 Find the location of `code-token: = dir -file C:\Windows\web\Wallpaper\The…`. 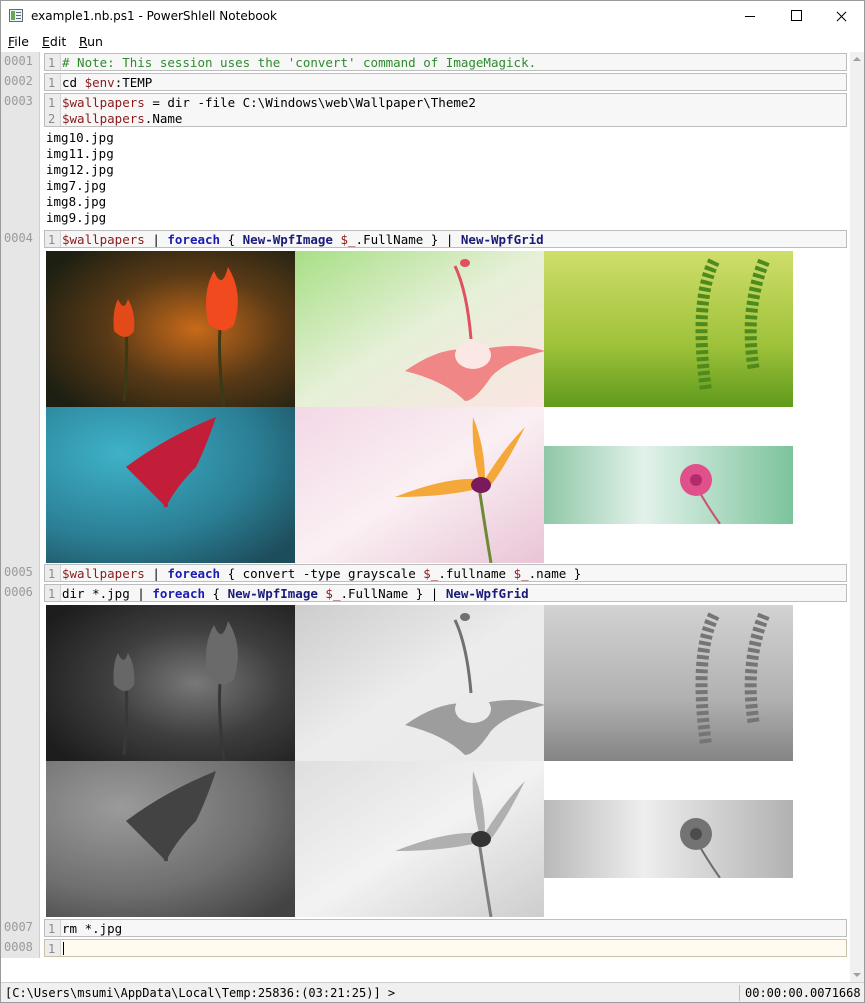

code-token: = dir -file C:\Windows\web\Wallpaper\The… is located at coordinates (310, 102).